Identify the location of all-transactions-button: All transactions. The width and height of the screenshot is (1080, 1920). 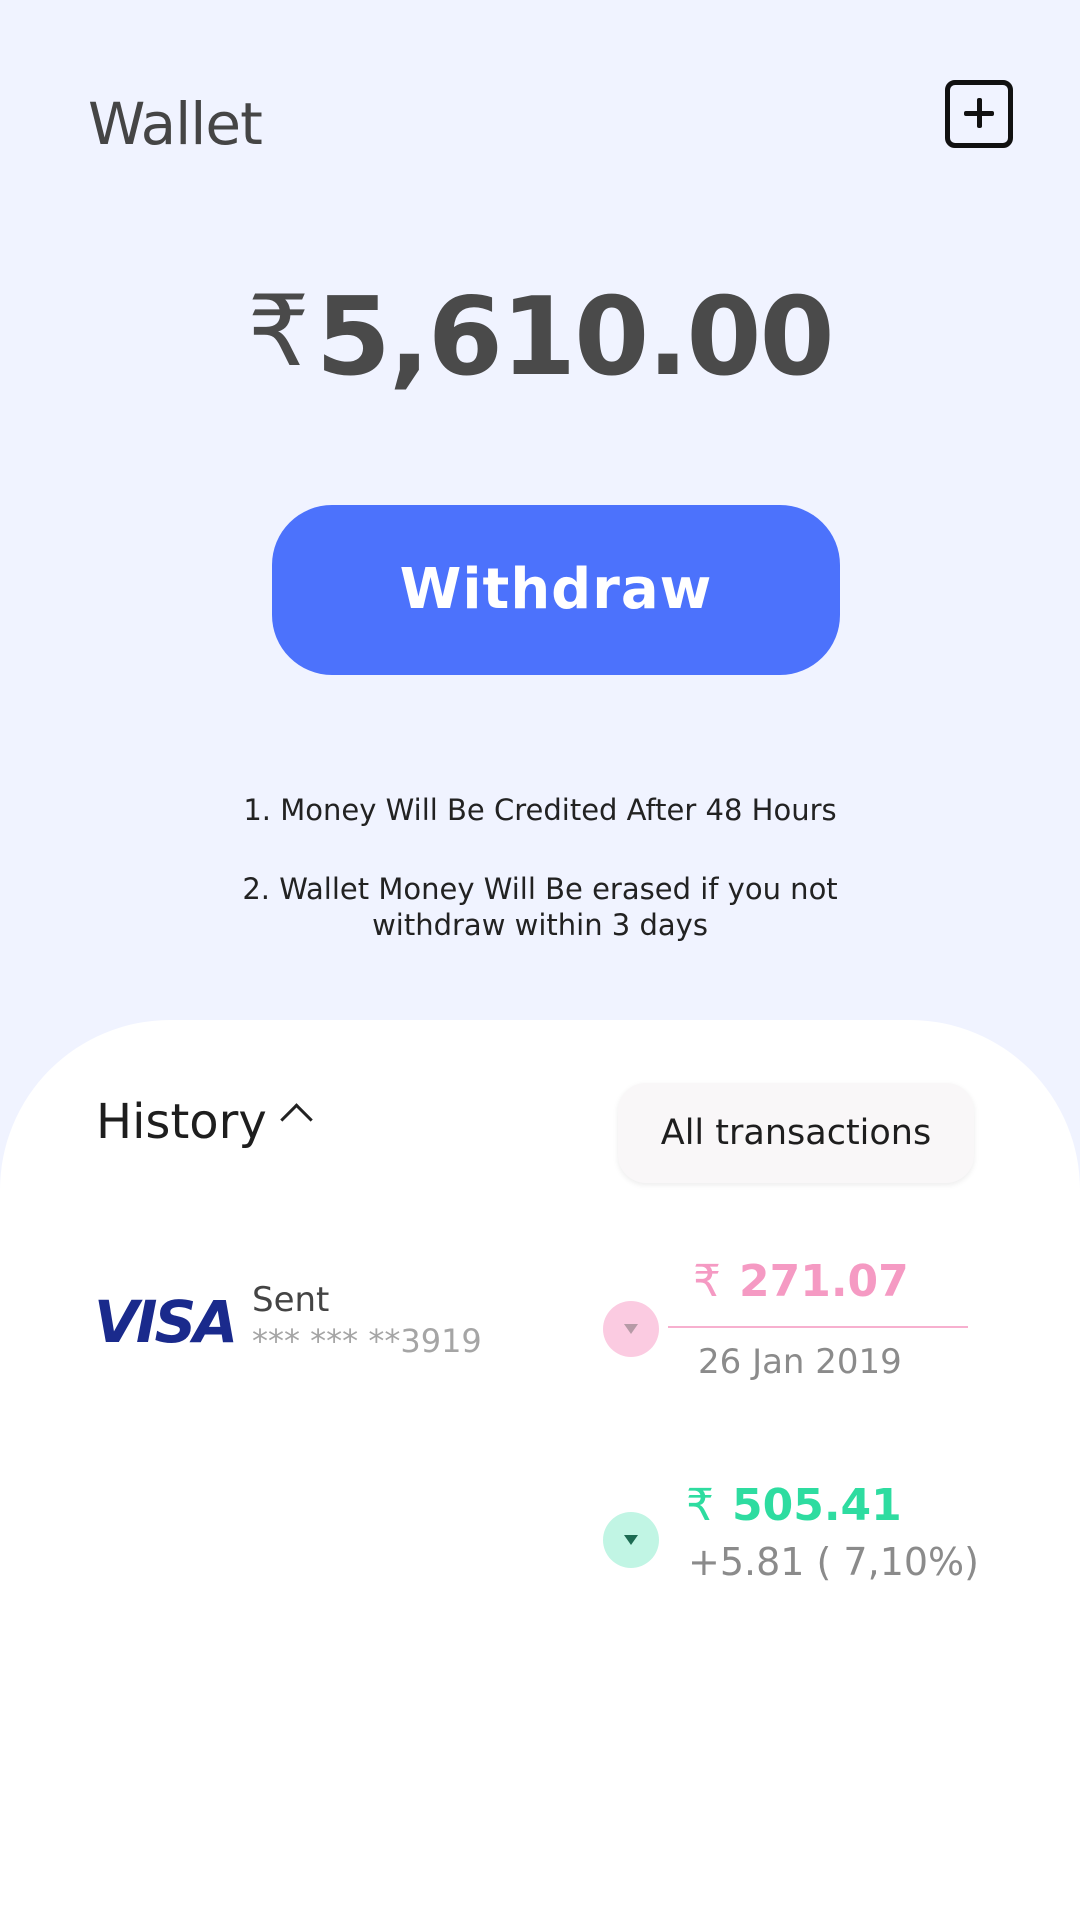
(796, 1133).